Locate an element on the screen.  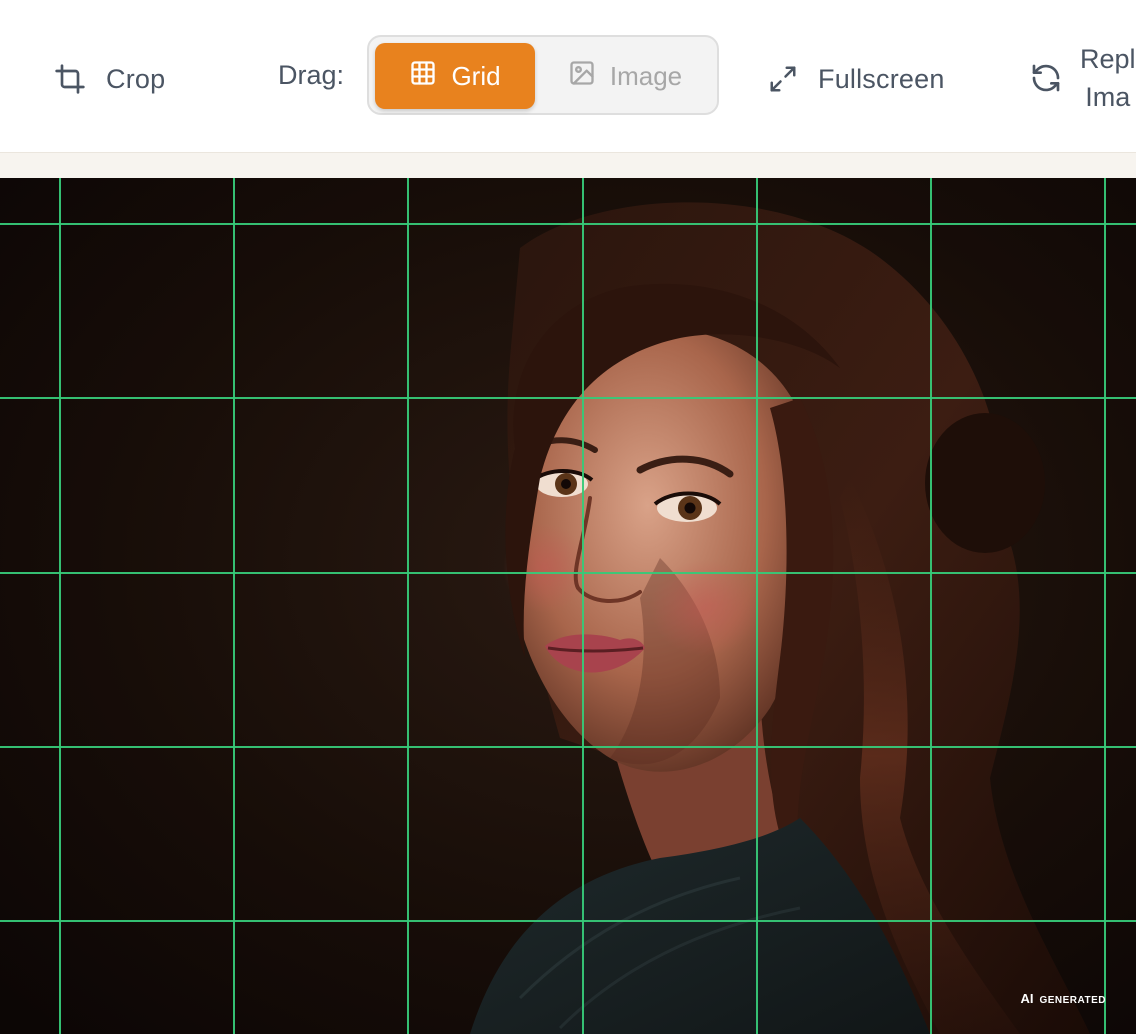
ai-badge-text: GENERATED is located at coordinates (1072, 1000).